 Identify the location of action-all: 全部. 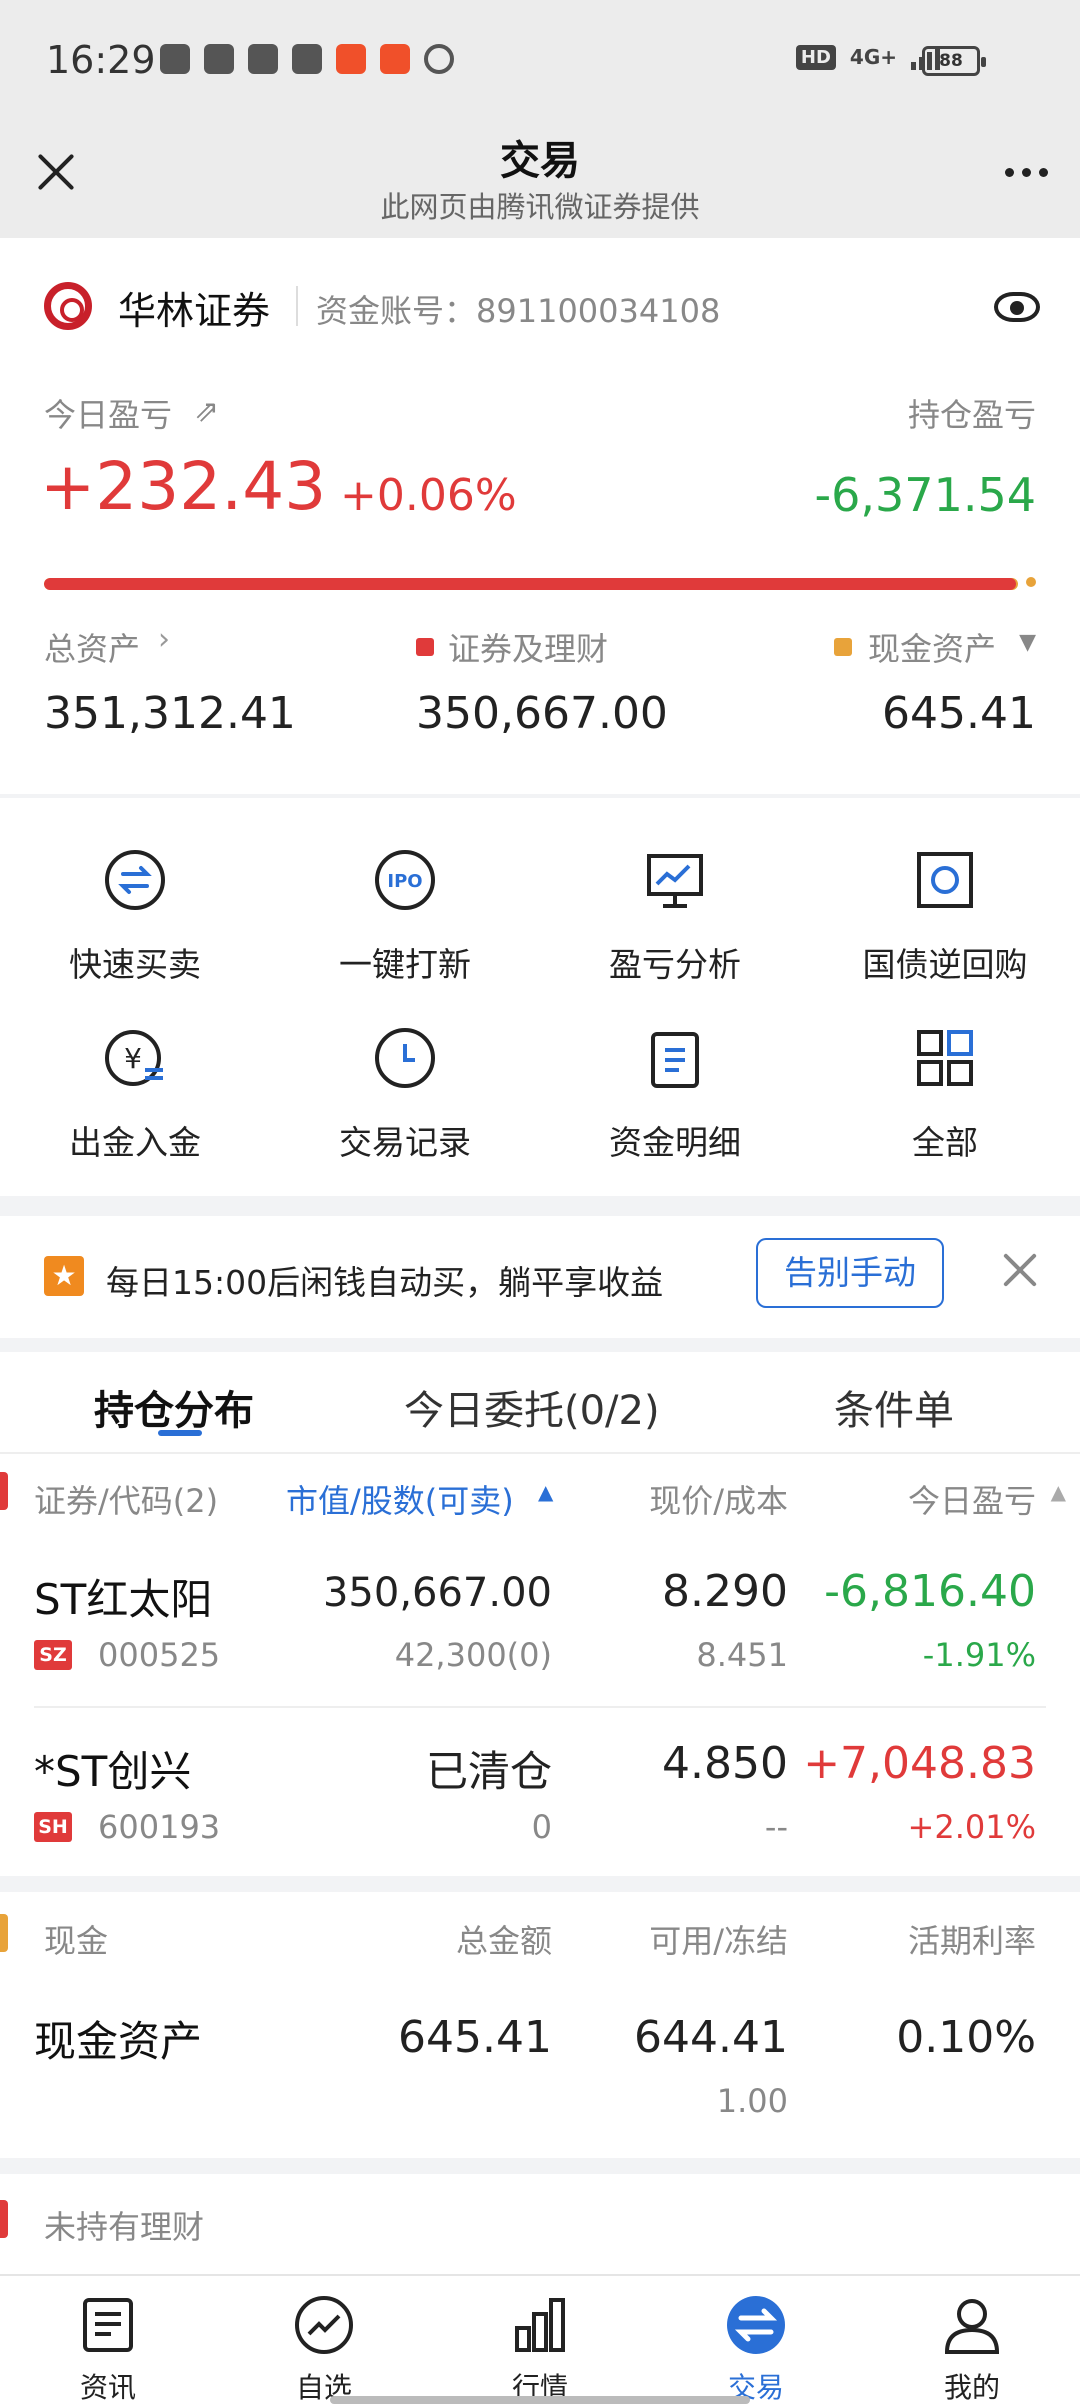
(945, 1095).